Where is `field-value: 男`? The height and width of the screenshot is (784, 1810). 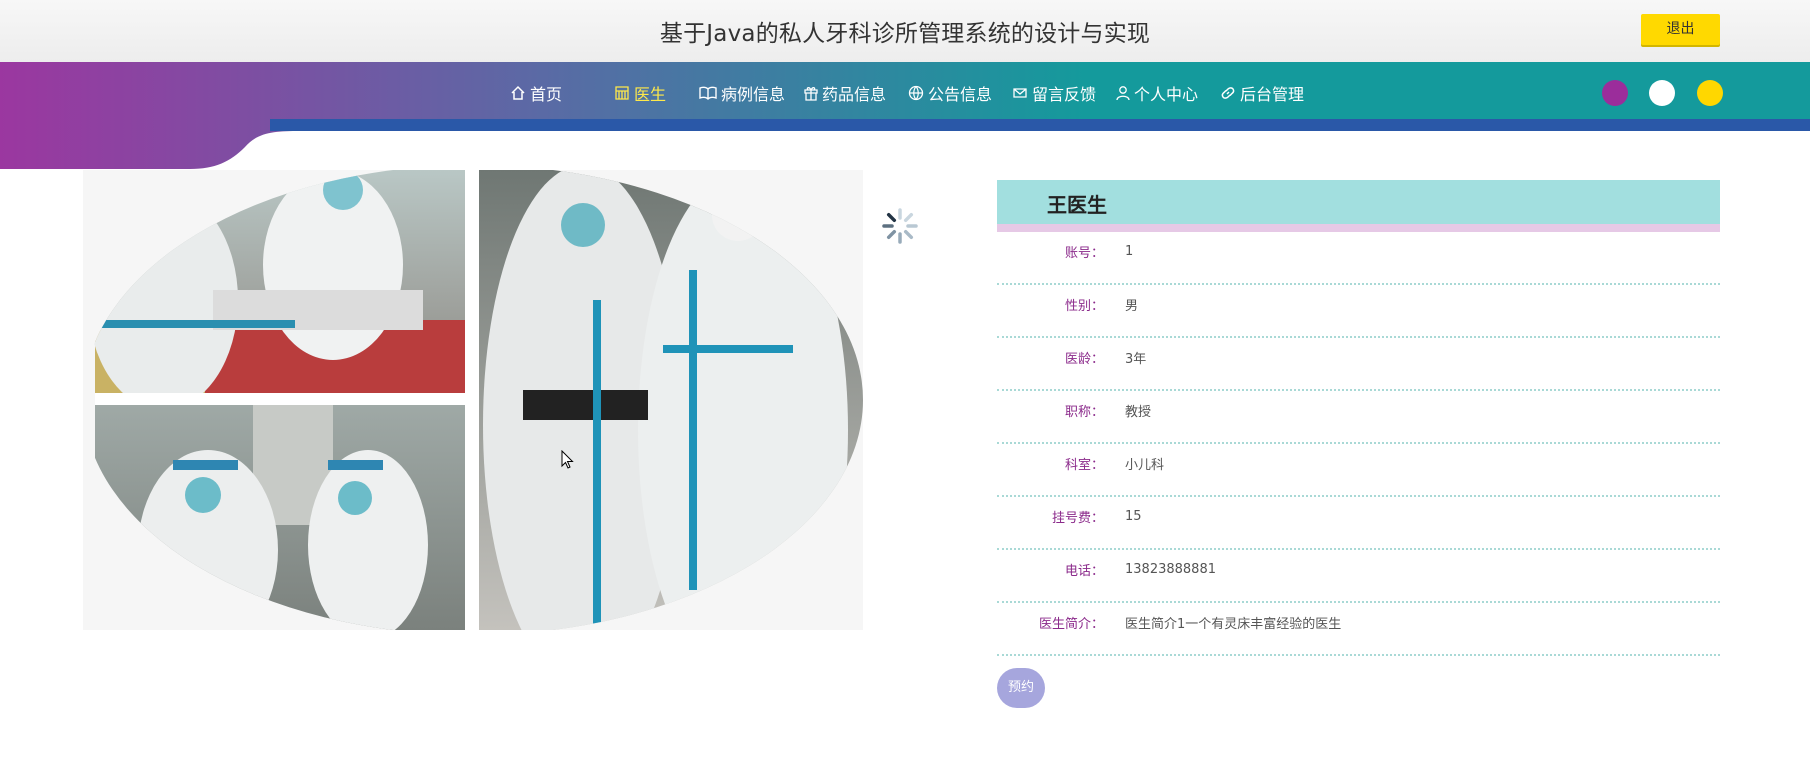 field-value: 男 is located at coordinates (1132, 306).